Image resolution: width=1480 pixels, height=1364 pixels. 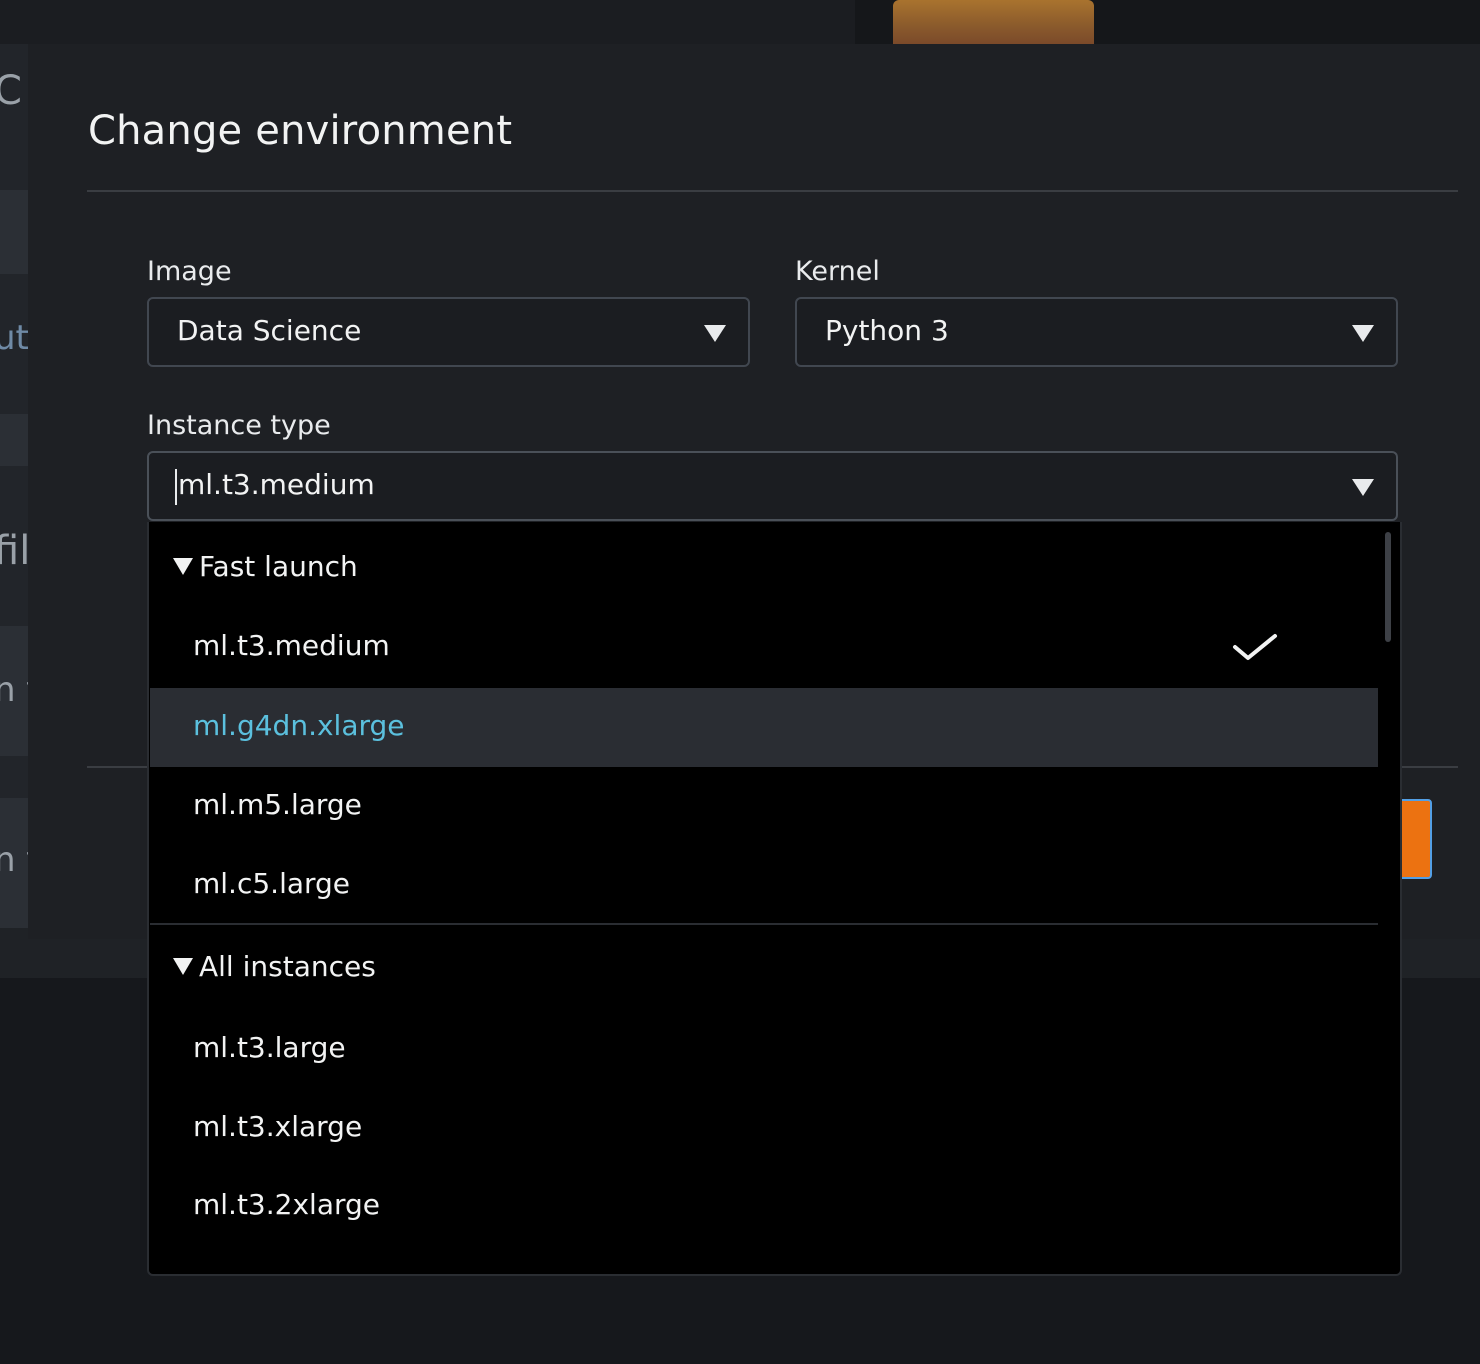 What do you see at coordinates (1255, 647) in the screenshot?
I see `check-icon` at bounding box center [1255, 647].